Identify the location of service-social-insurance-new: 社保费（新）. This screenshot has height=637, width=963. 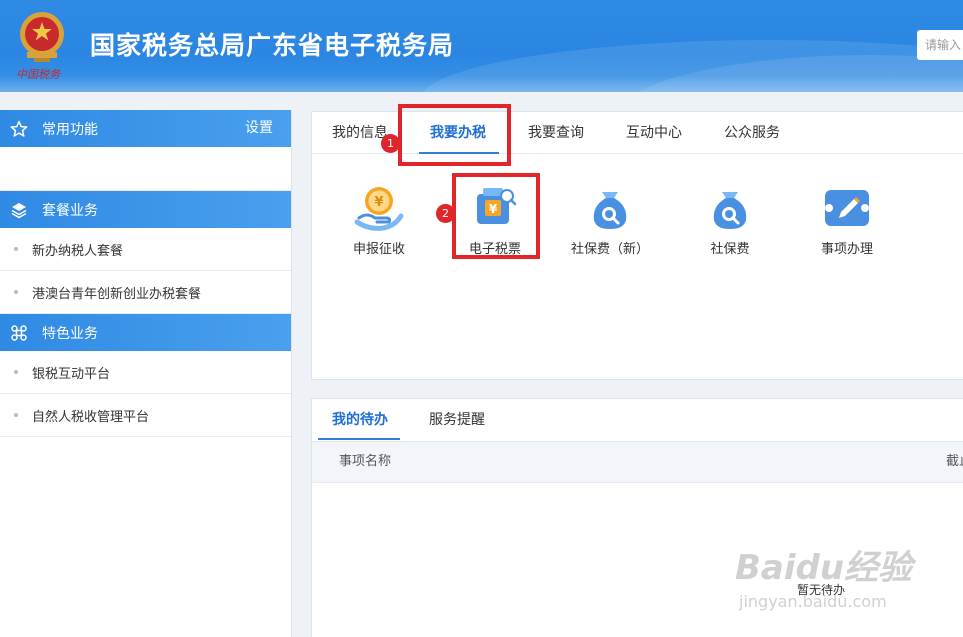
(610, 219).